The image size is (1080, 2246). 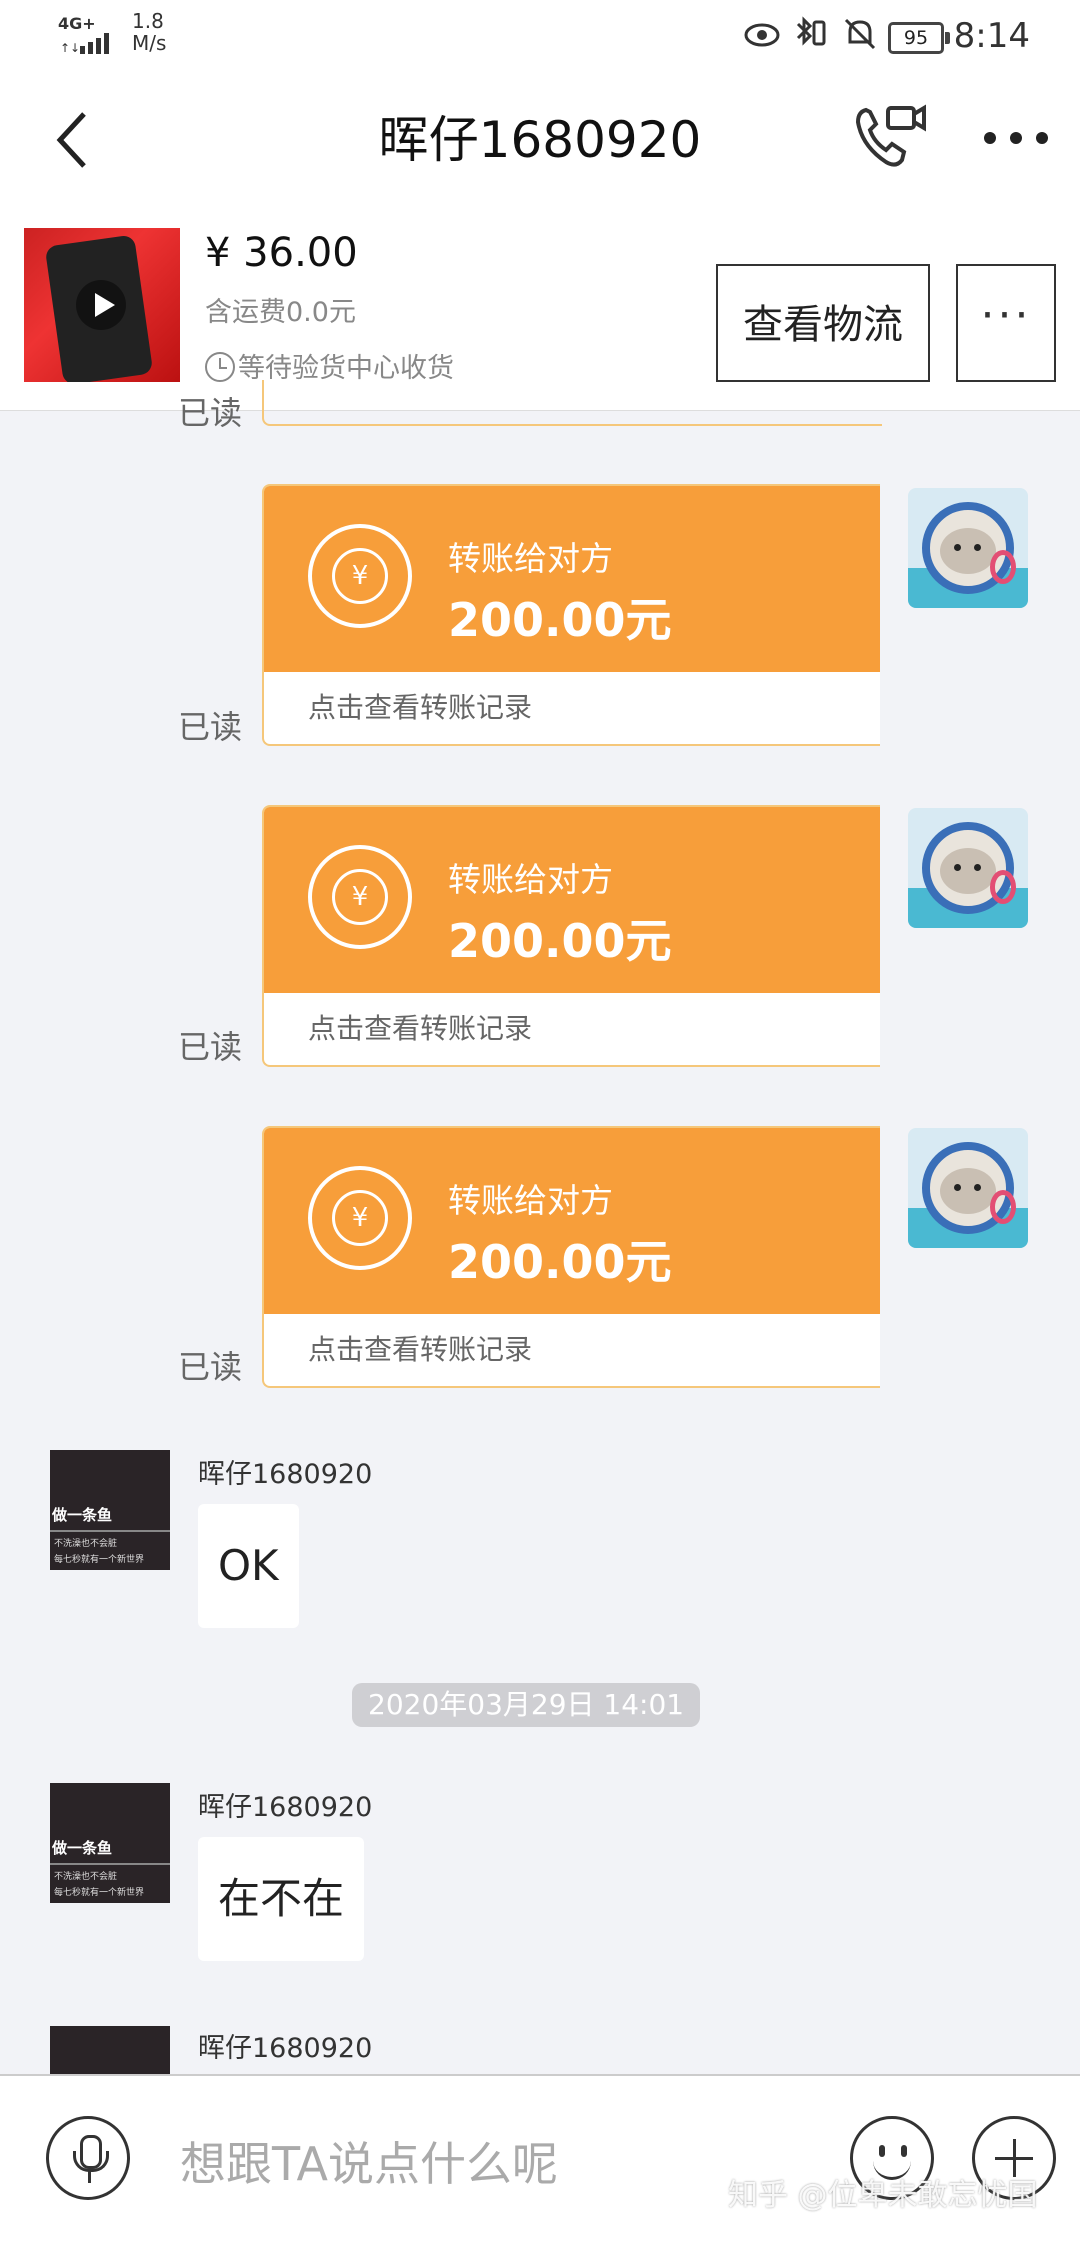 I want to click on view-logistics-button: 查看物流, so click(x=823, y=323).